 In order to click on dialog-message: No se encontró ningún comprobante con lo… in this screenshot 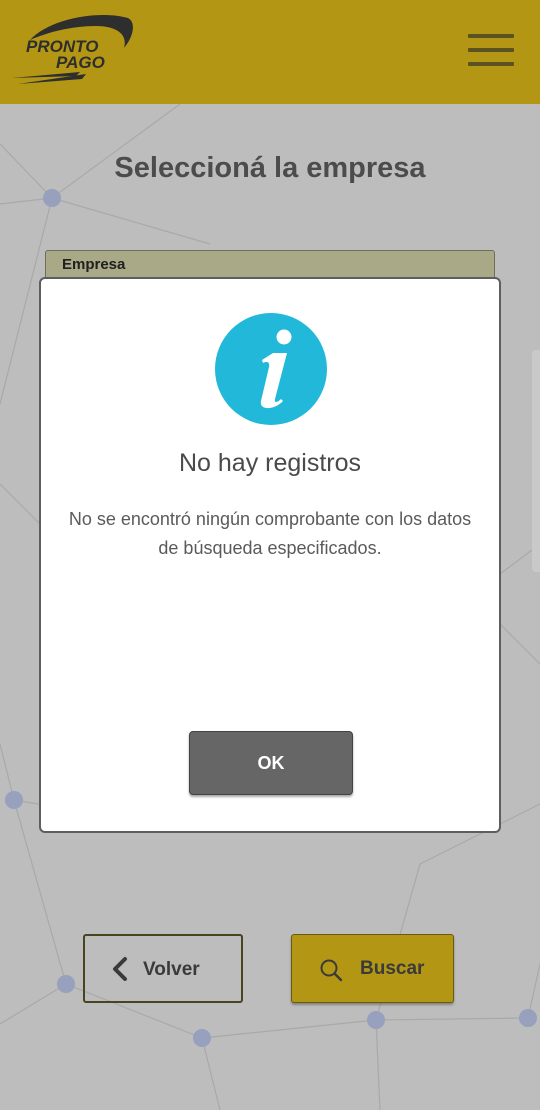, I will do `click(270, 533)`.